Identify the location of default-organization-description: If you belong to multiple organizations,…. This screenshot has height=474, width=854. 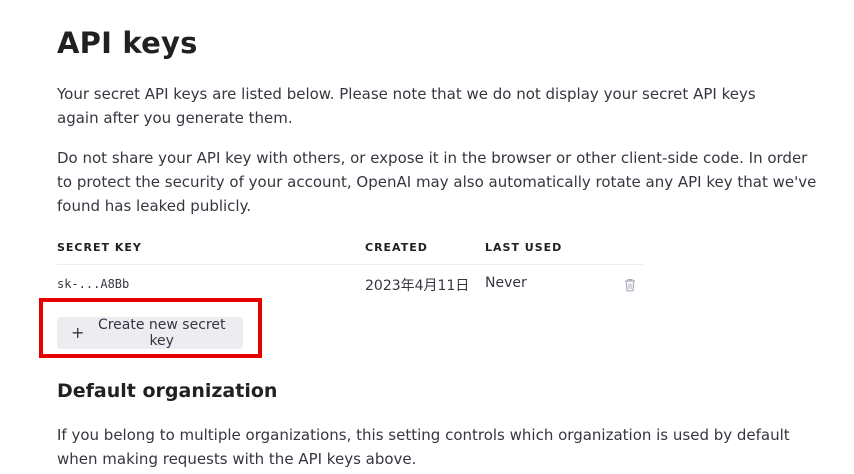
(423, 447).